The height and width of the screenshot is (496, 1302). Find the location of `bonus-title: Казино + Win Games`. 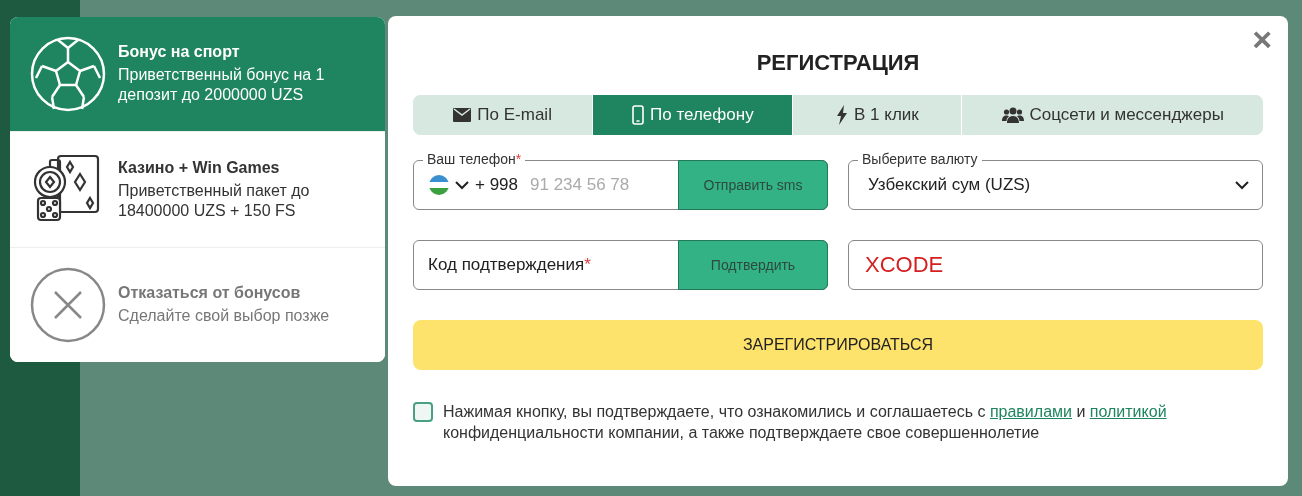

bonus-title: Казино + Win Games is located at coordinates (199, 167).